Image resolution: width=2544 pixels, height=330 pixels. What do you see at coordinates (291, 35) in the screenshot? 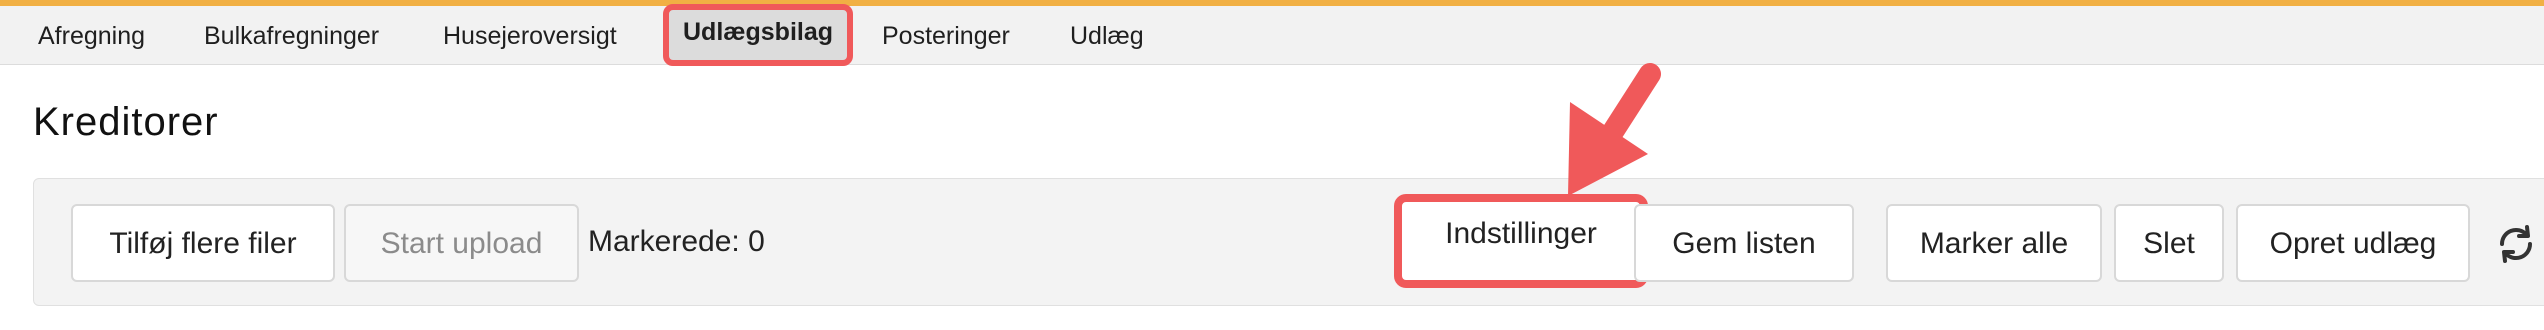
I see `nav-item-bulkafregninger: Bulkafregninger` at bounding box center [291, 35].